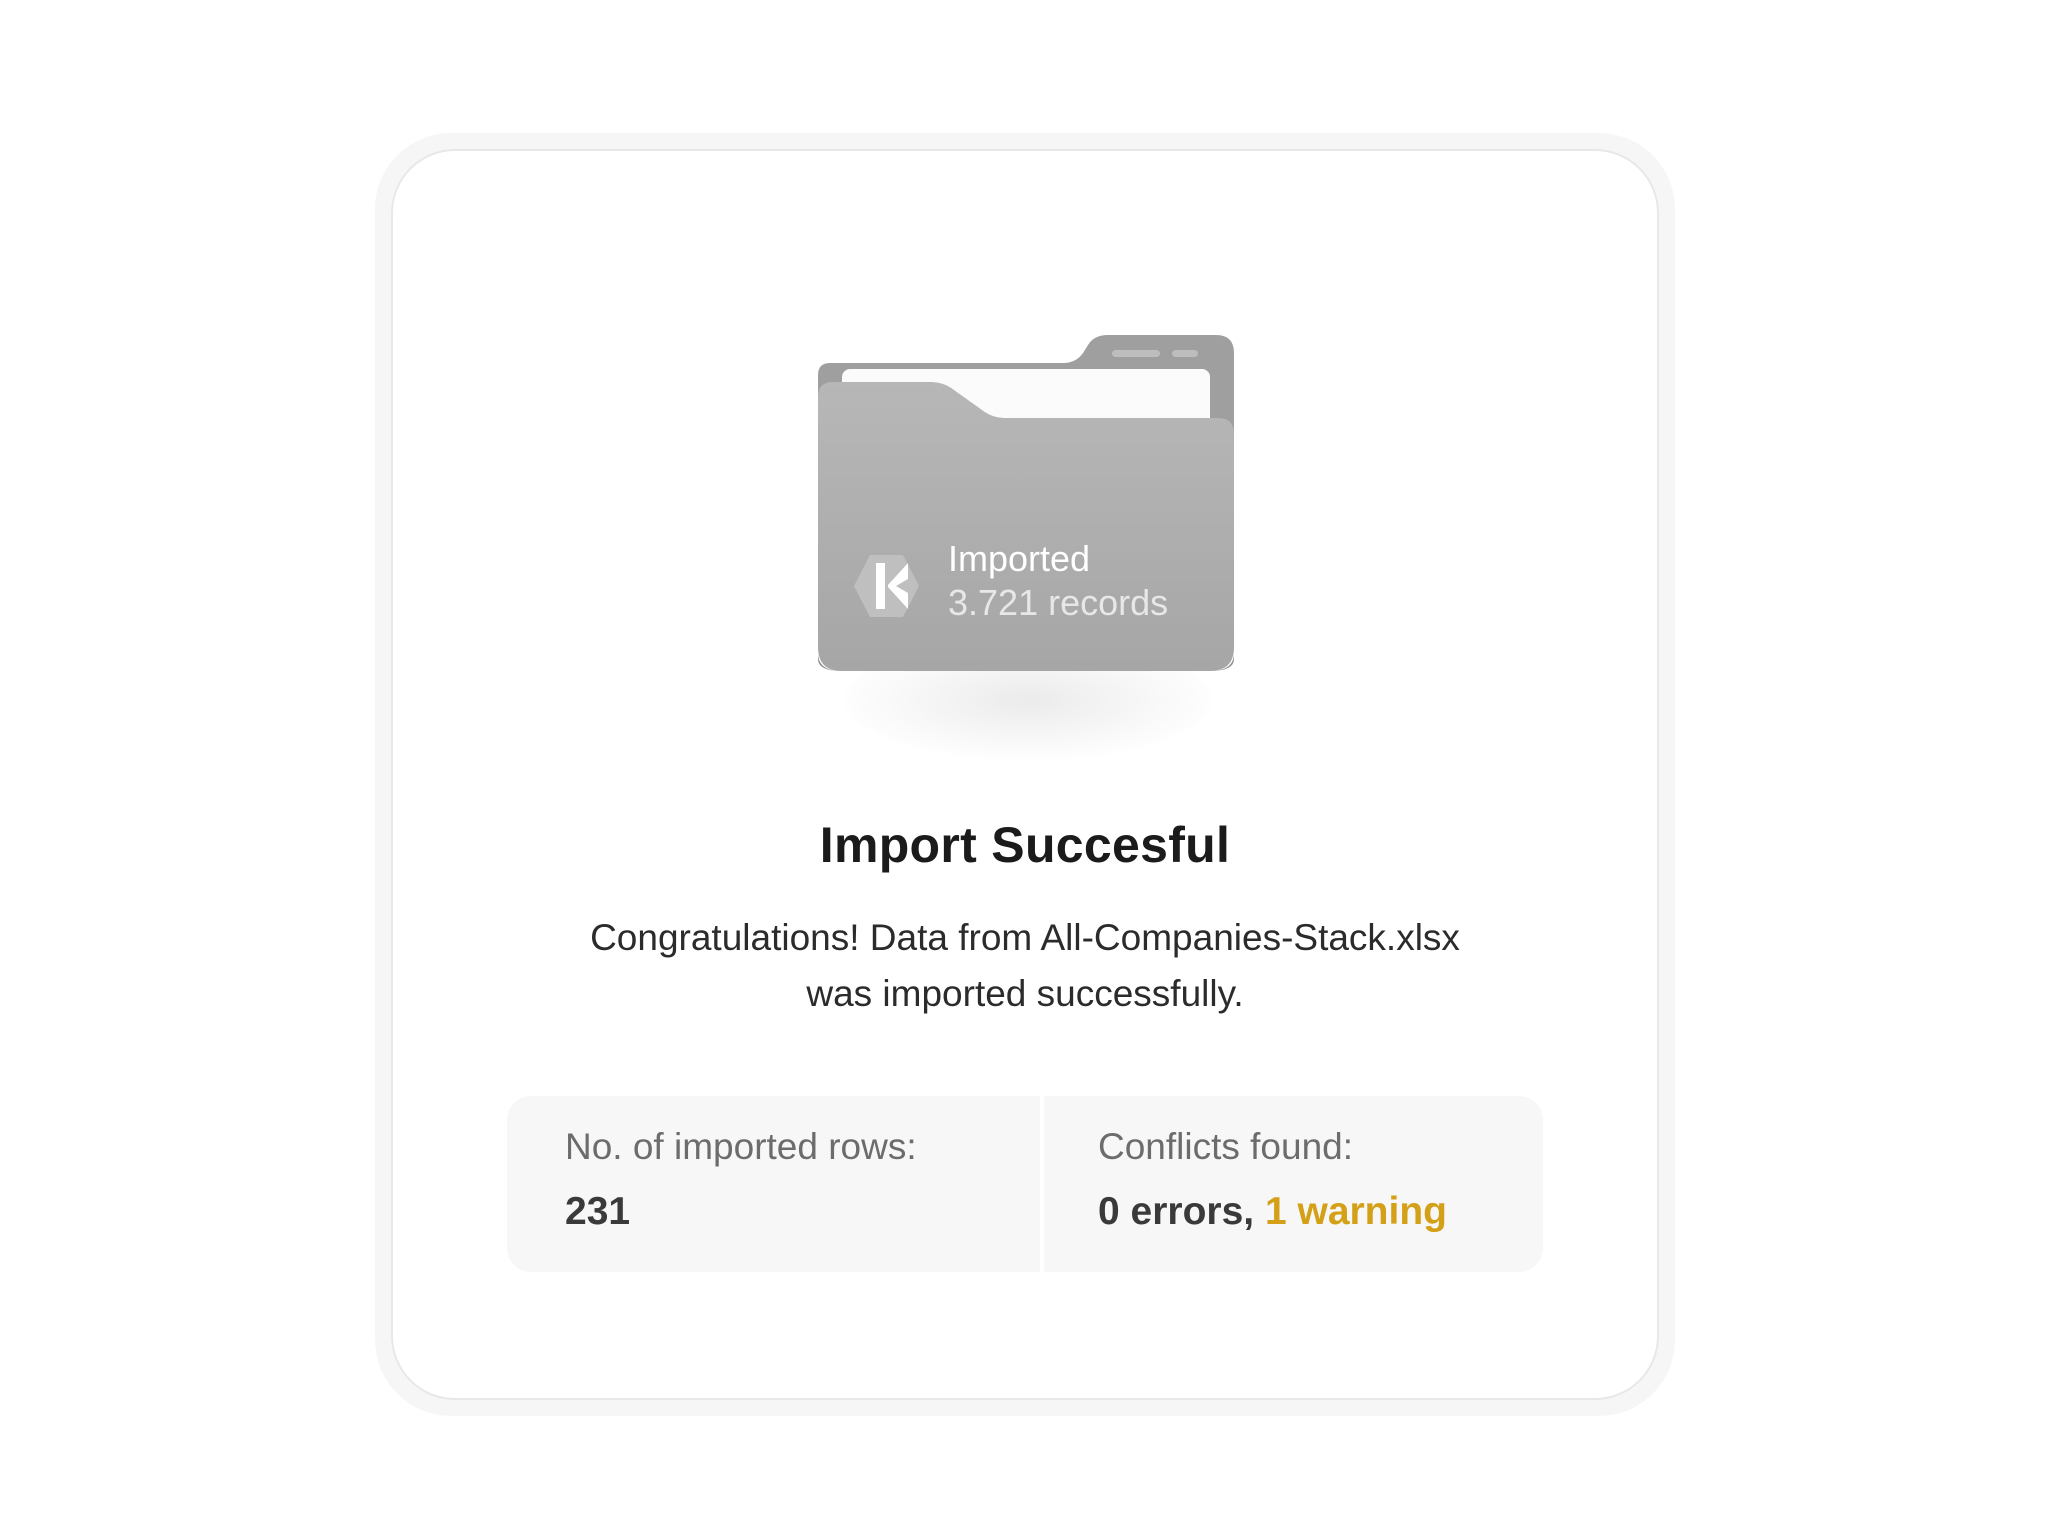 This screenshot has height=1536, width=2048. I want to click on imported-rows-value: 231, so click(598, 1211).